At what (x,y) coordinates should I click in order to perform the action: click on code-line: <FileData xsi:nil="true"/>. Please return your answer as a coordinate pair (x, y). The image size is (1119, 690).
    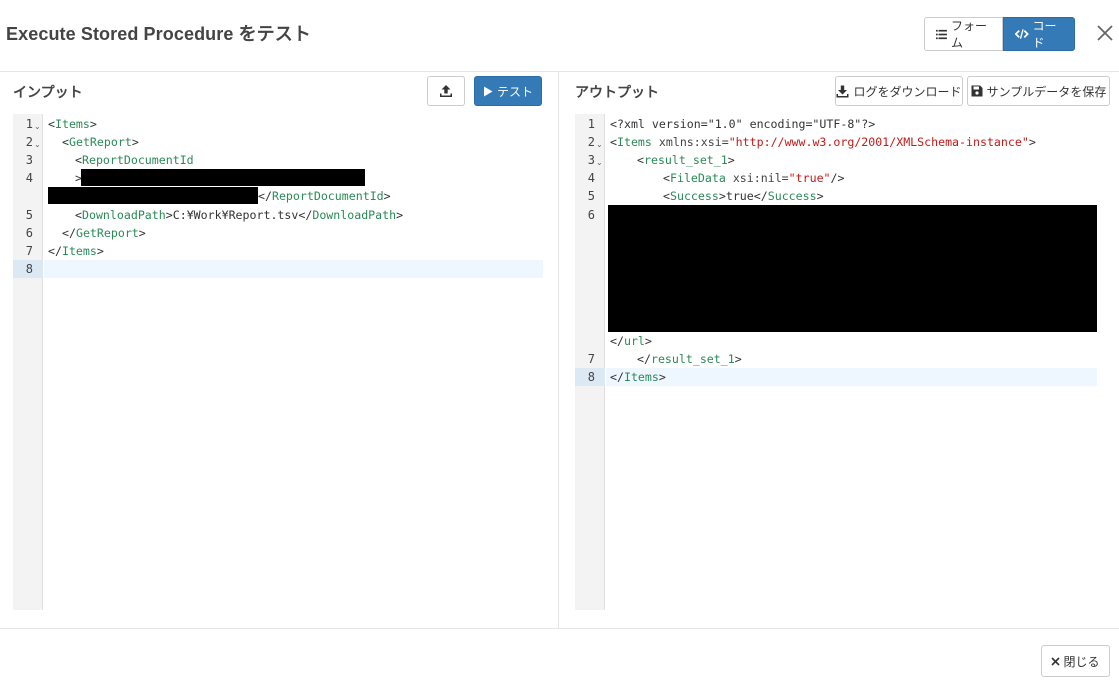
    Looking at the image, I should click on (754, 178).